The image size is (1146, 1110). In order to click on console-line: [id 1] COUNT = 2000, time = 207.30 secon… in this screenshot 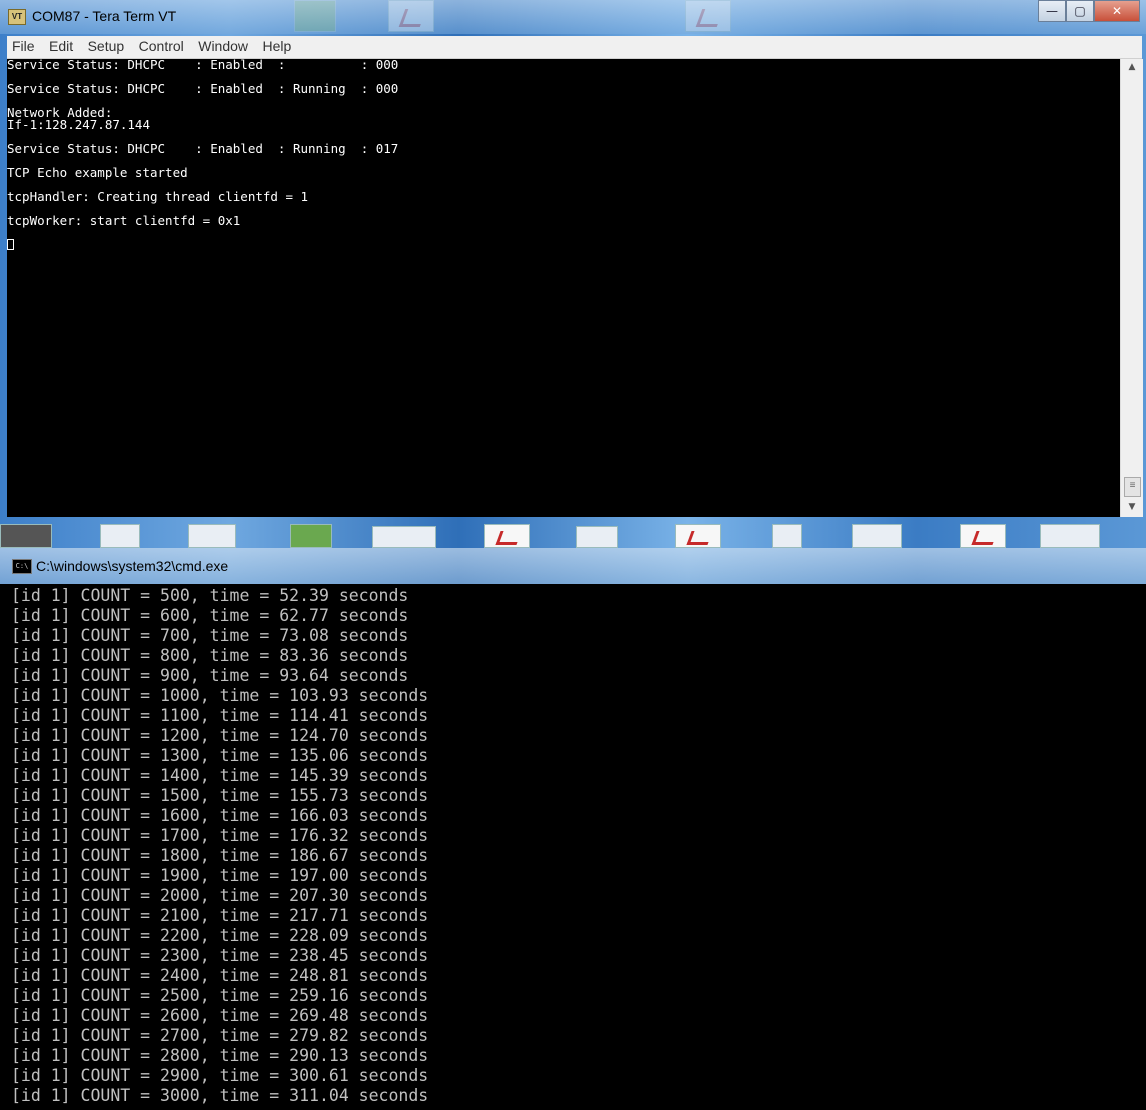, I will do `click(220, 895)`.